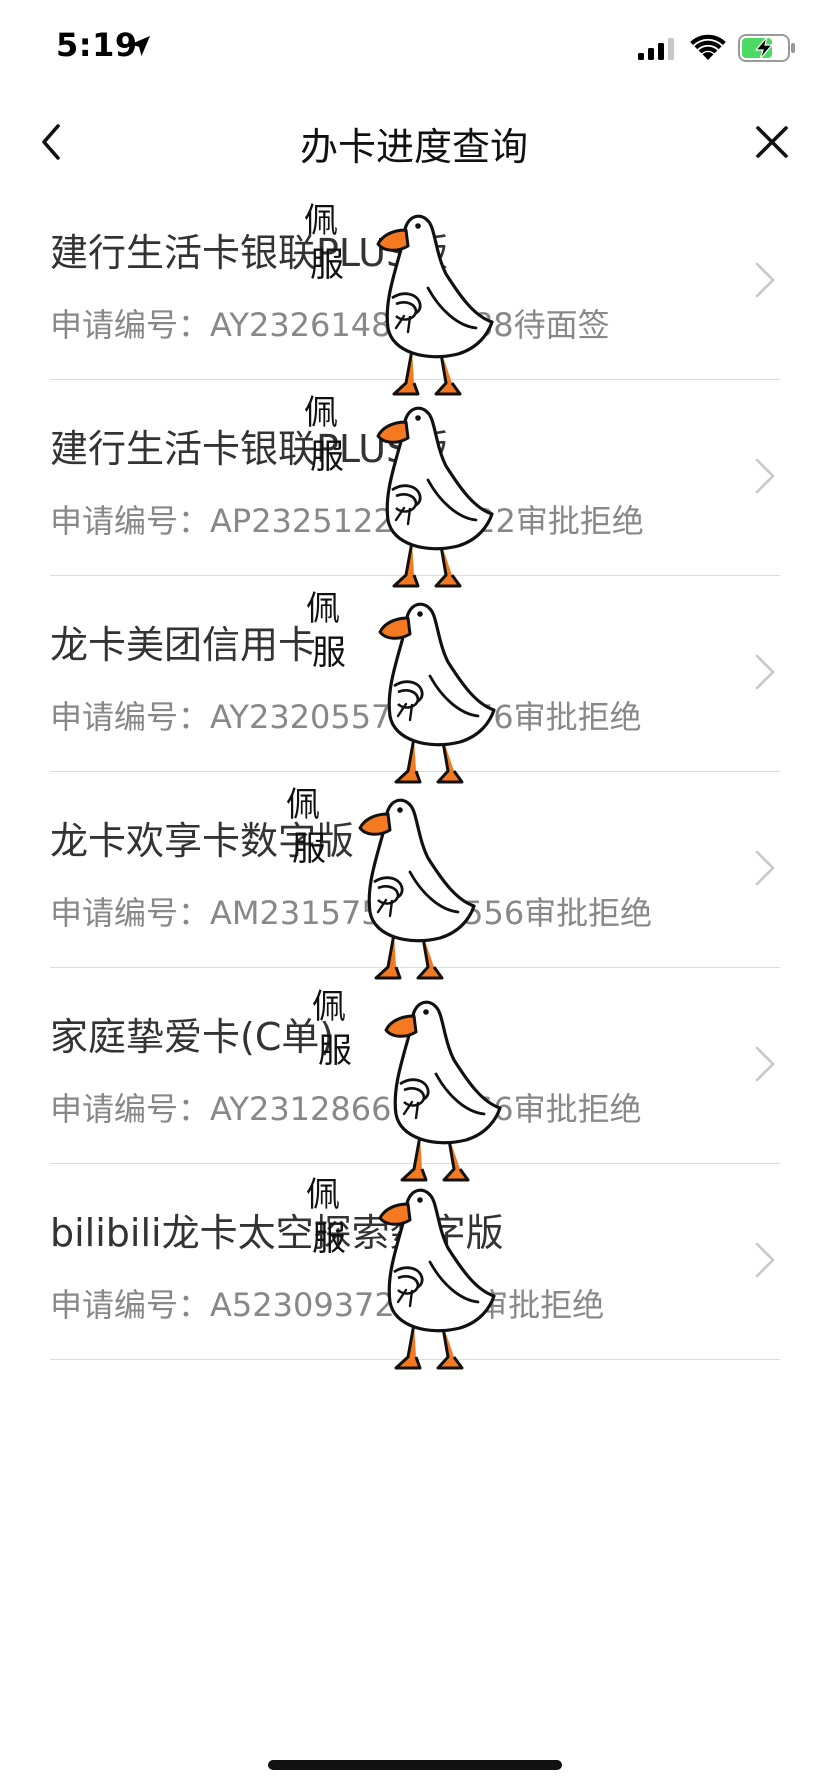  What do you see at coordinates (277, 1233) in the screenshot?
I see `card-name: bilibili龙卡太空探索数字版` at bounding box center [277, 1233].